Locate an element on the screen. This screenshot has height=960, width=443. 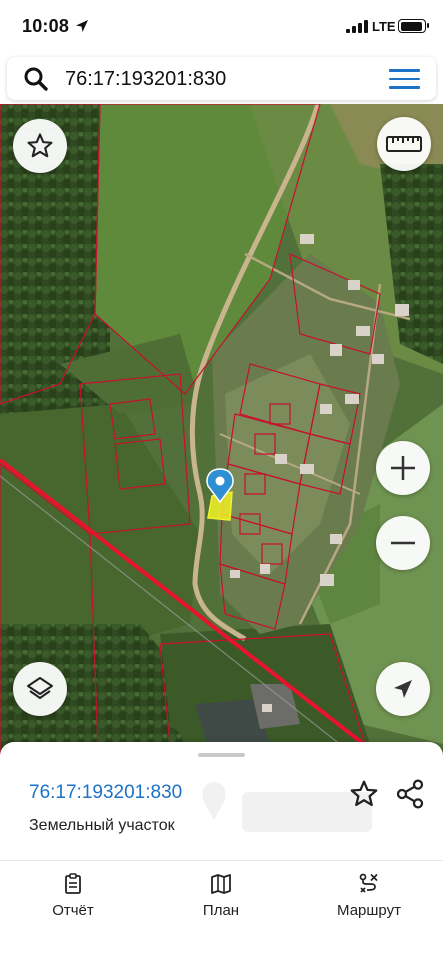
tab-report-label: Отчёт is located at coordinates (73, 910).